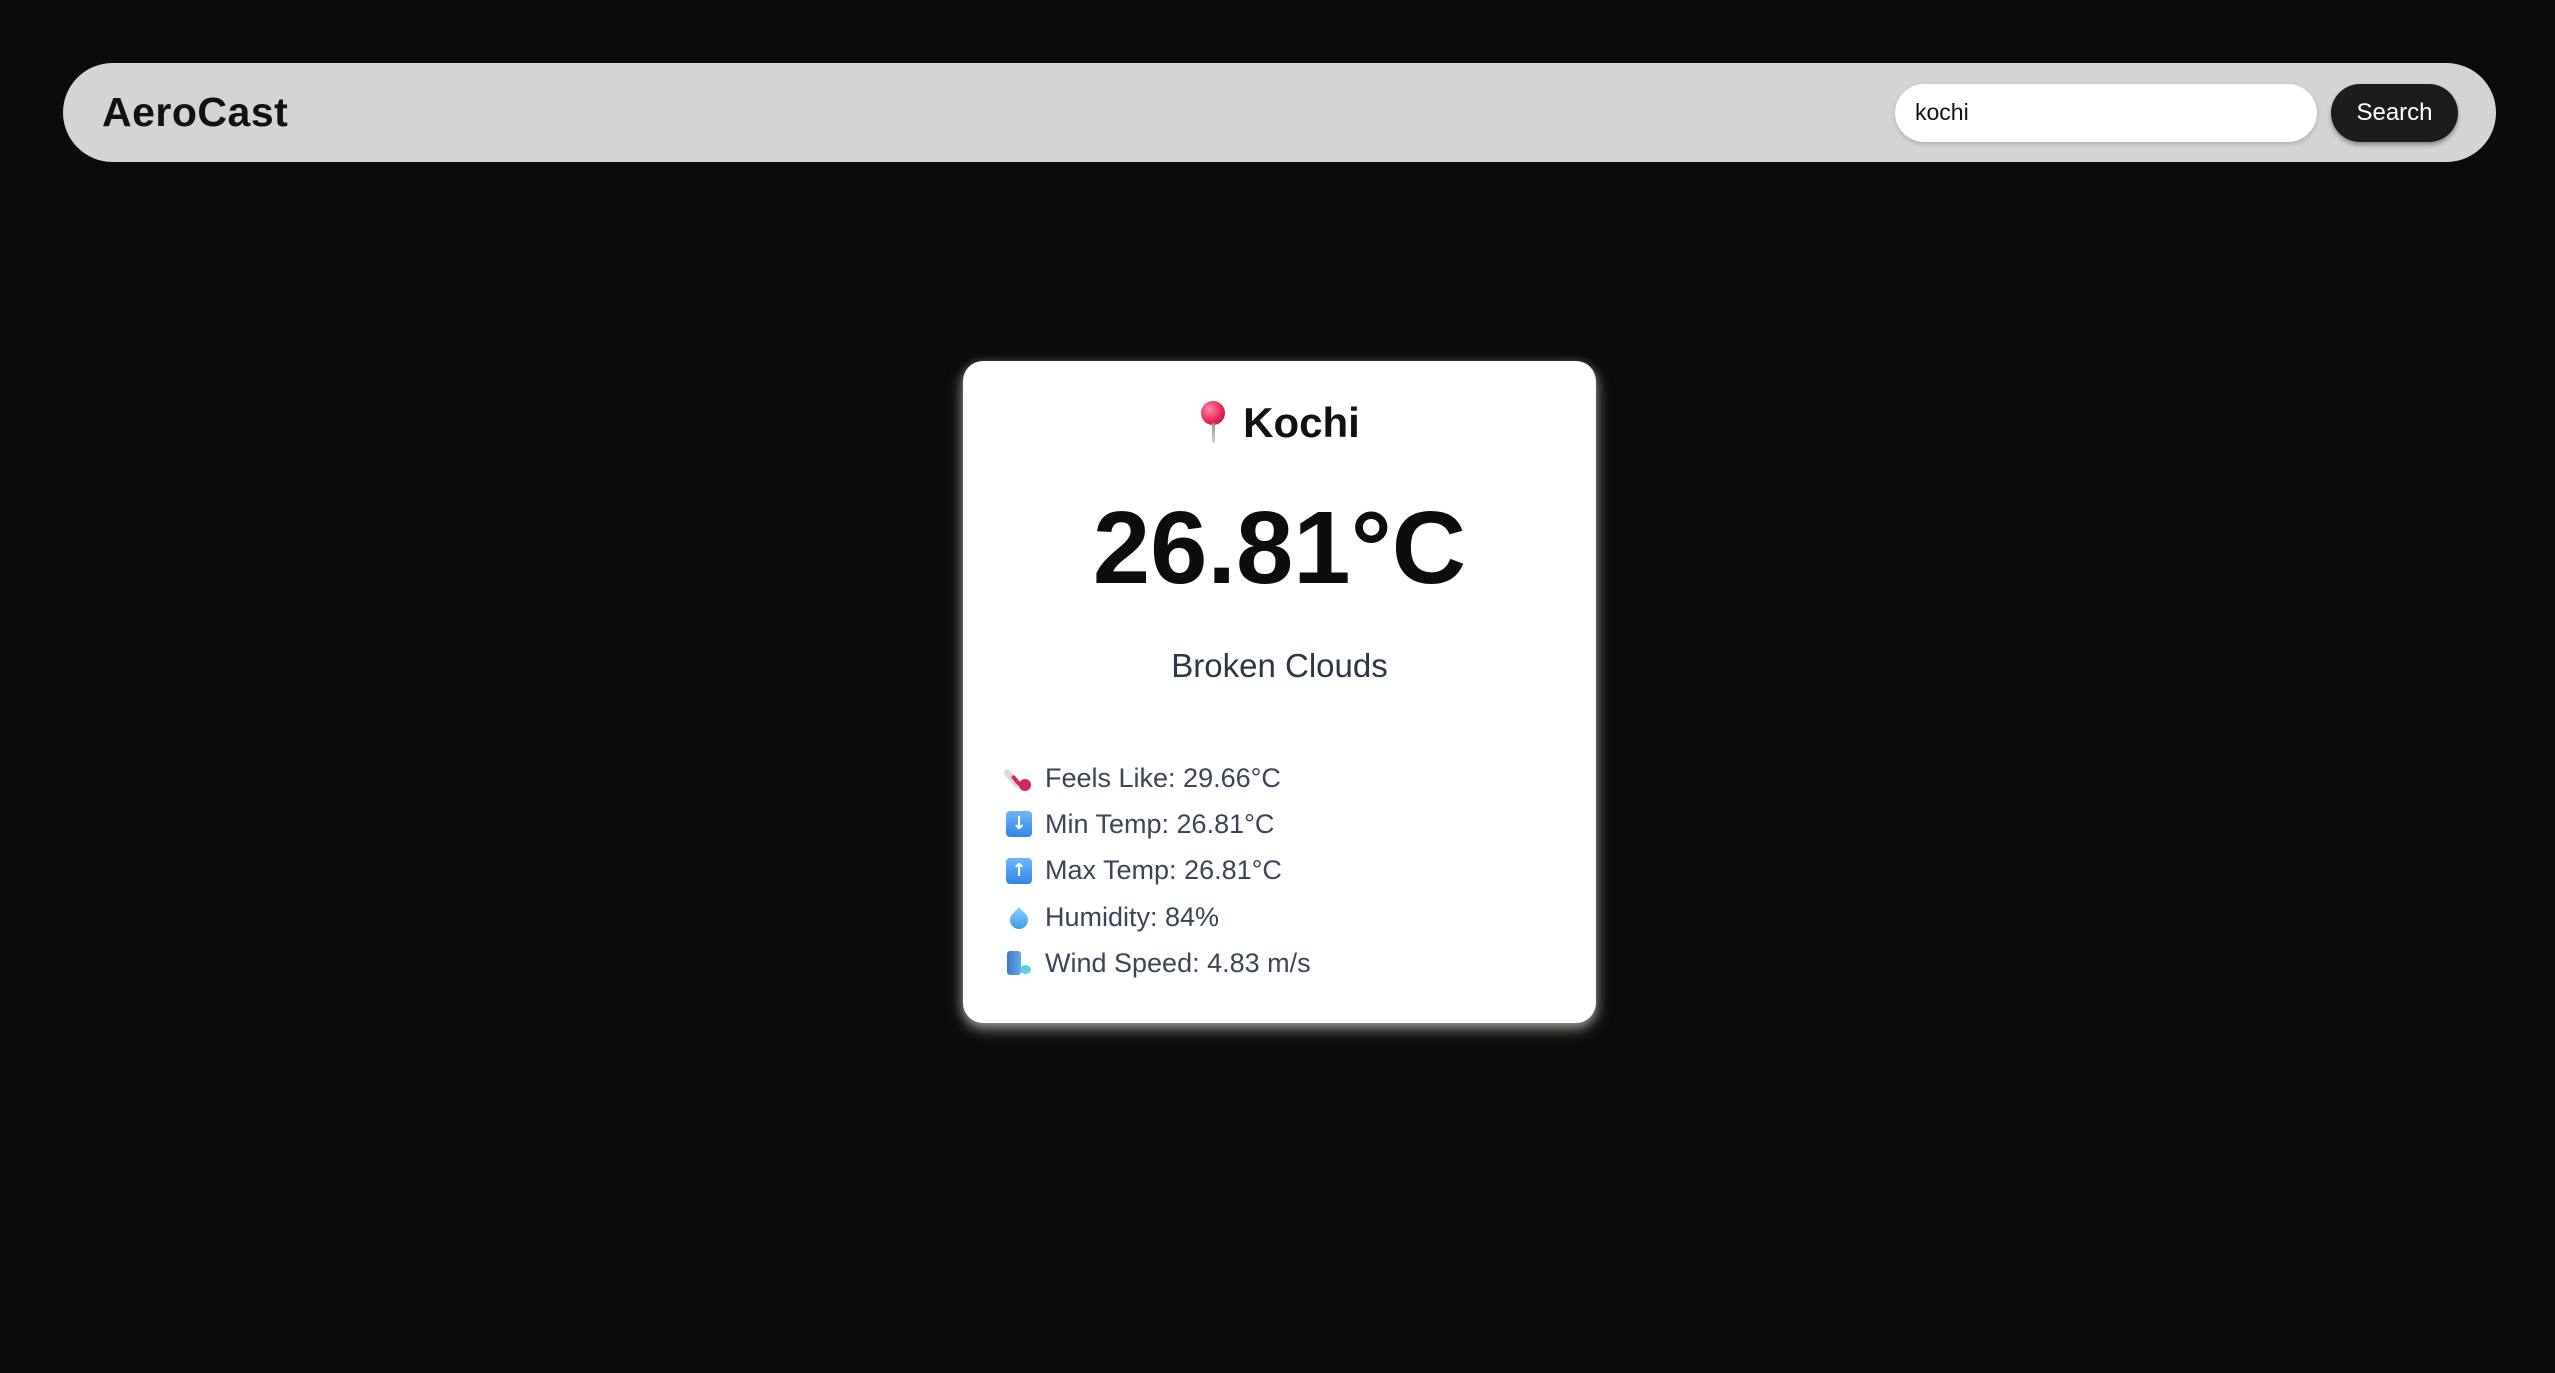 The image size is (2555, 1373). Describe the element at coordinates (1279, 547) in the screenshot. I see `current-temperature: 26.81°C` at that location.